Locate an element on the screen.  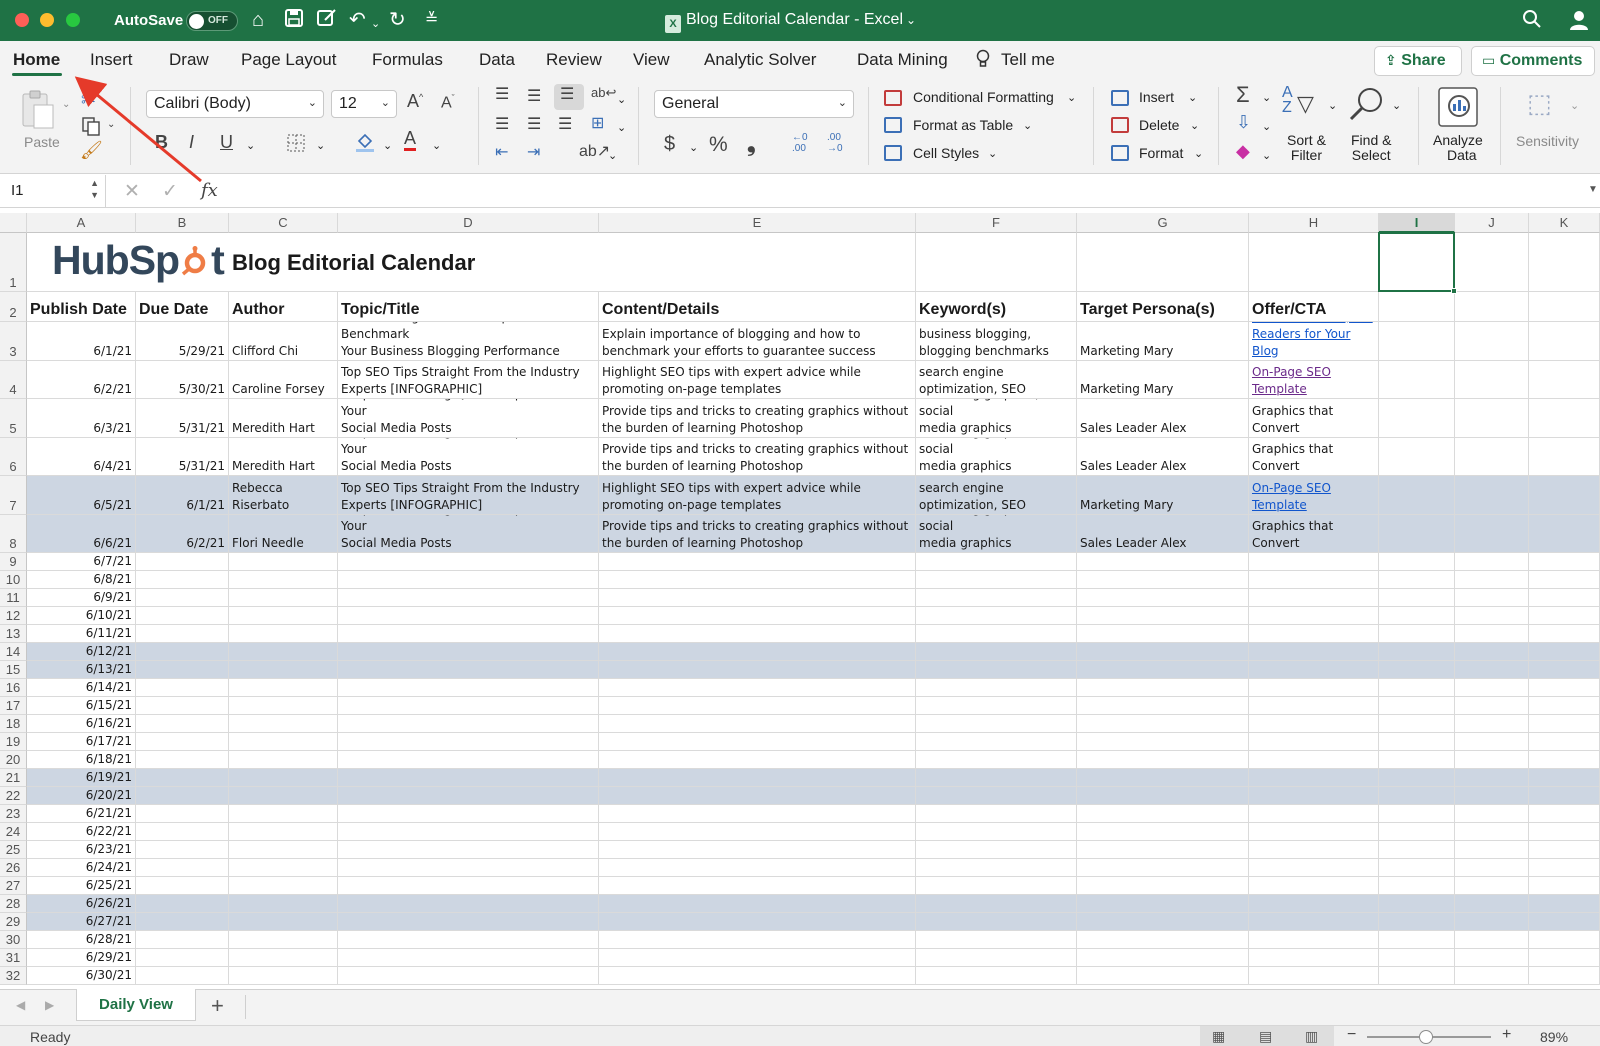
tell-me-search: Tell me is located at coordinates (1028, 60).